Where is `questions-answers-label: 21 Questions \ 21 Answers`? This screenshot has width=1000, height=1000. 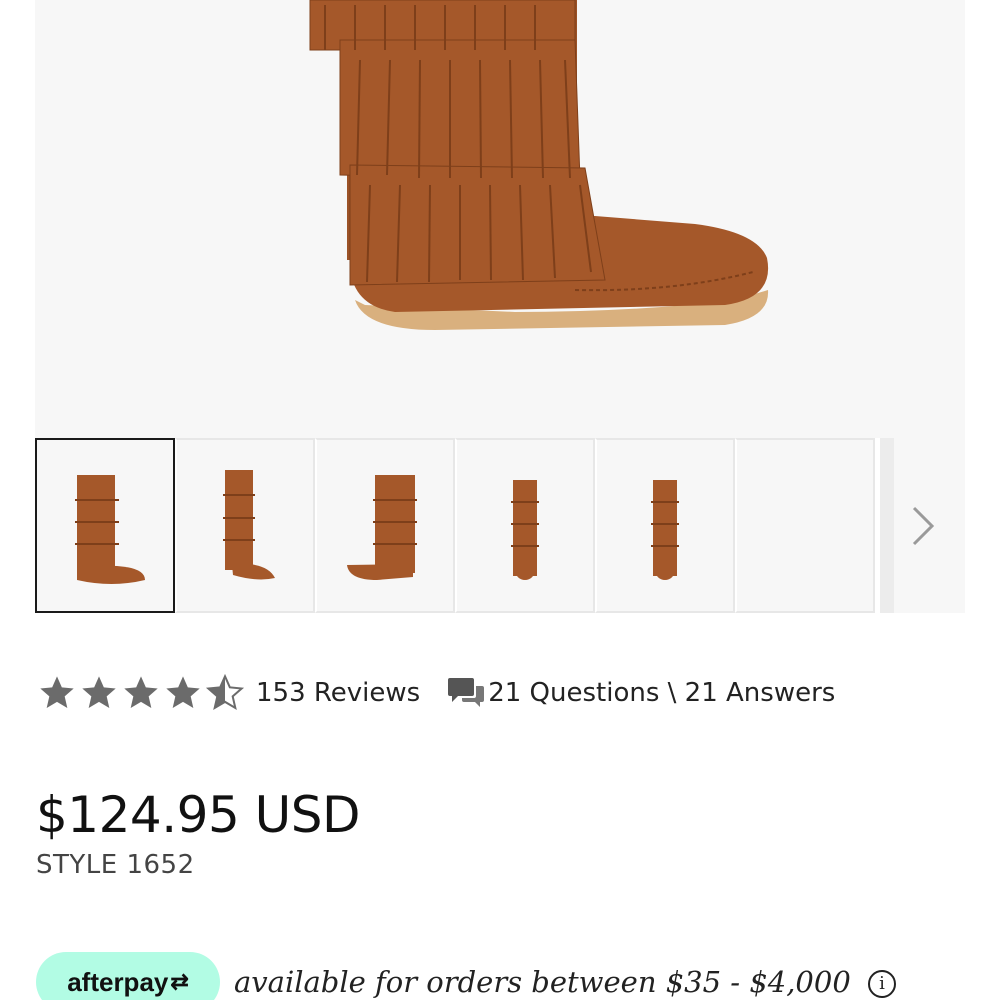 questions-answers-label: 21 Questions \ 21 Answers is located at coordinates (662, 693).